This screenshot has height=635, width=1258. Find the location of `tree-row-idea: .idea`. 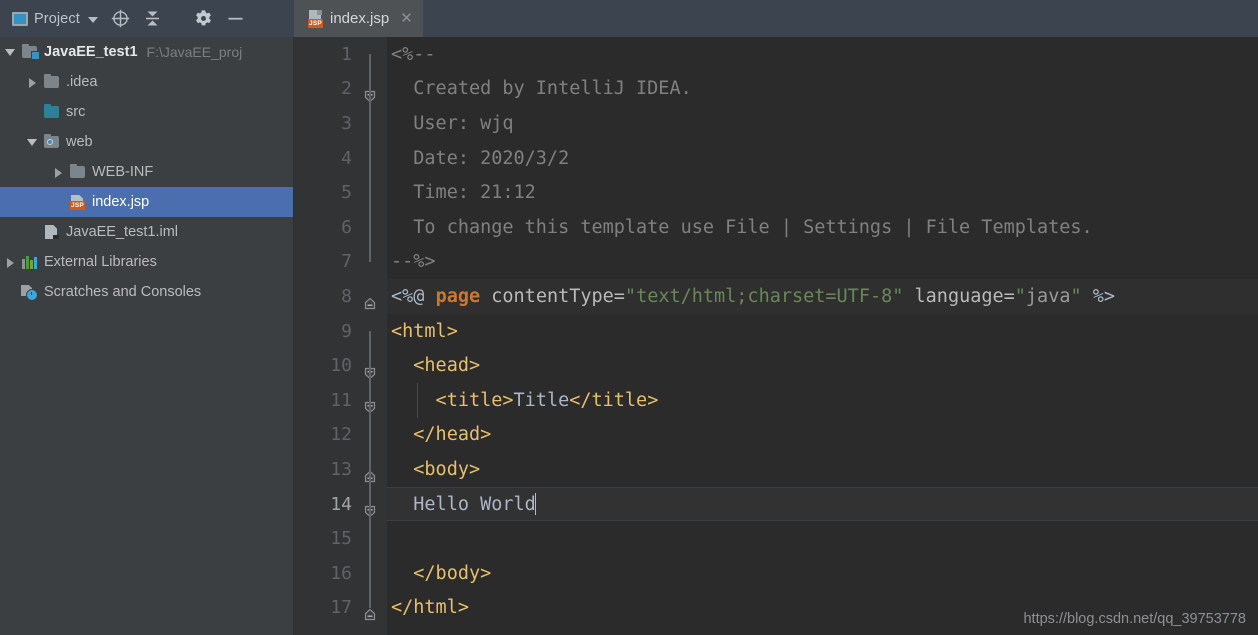

tree-row-idea: .idea is located at coordinates (146, 82).